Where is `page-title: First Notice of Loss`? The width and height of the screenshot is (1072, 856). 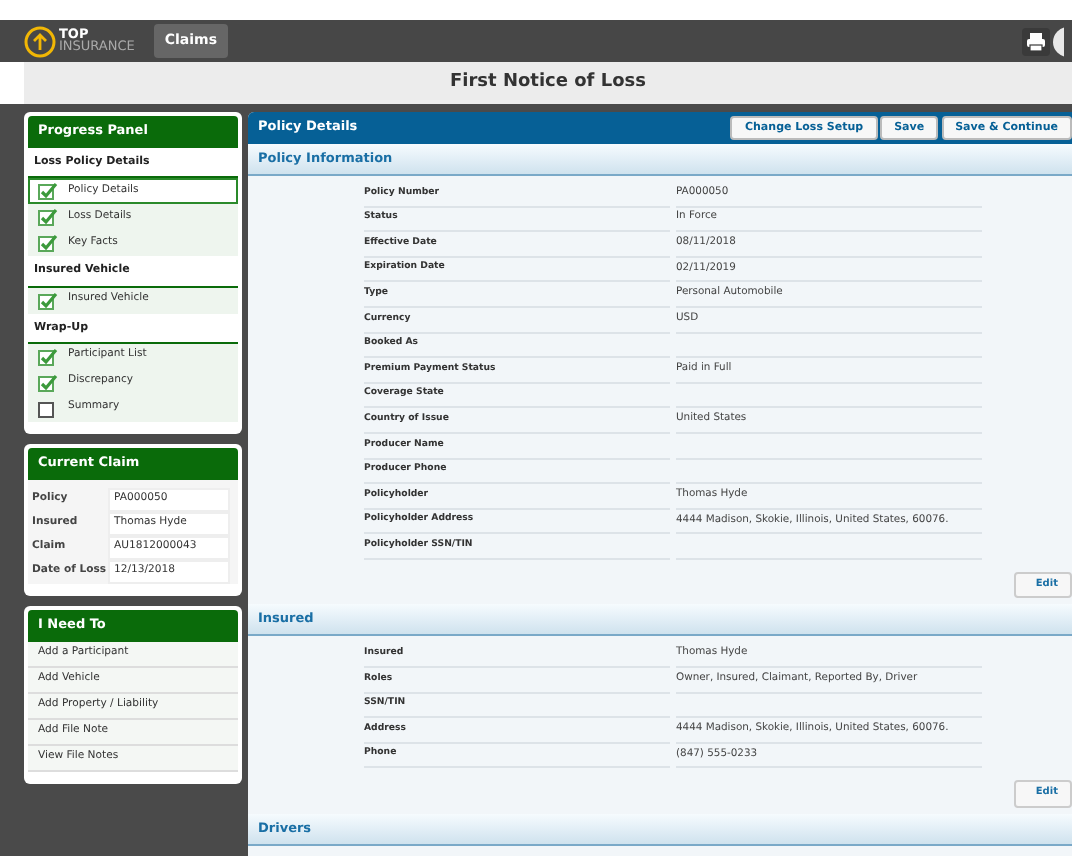
page-title: First Notice of Loss is located at coordinates (547, 82).